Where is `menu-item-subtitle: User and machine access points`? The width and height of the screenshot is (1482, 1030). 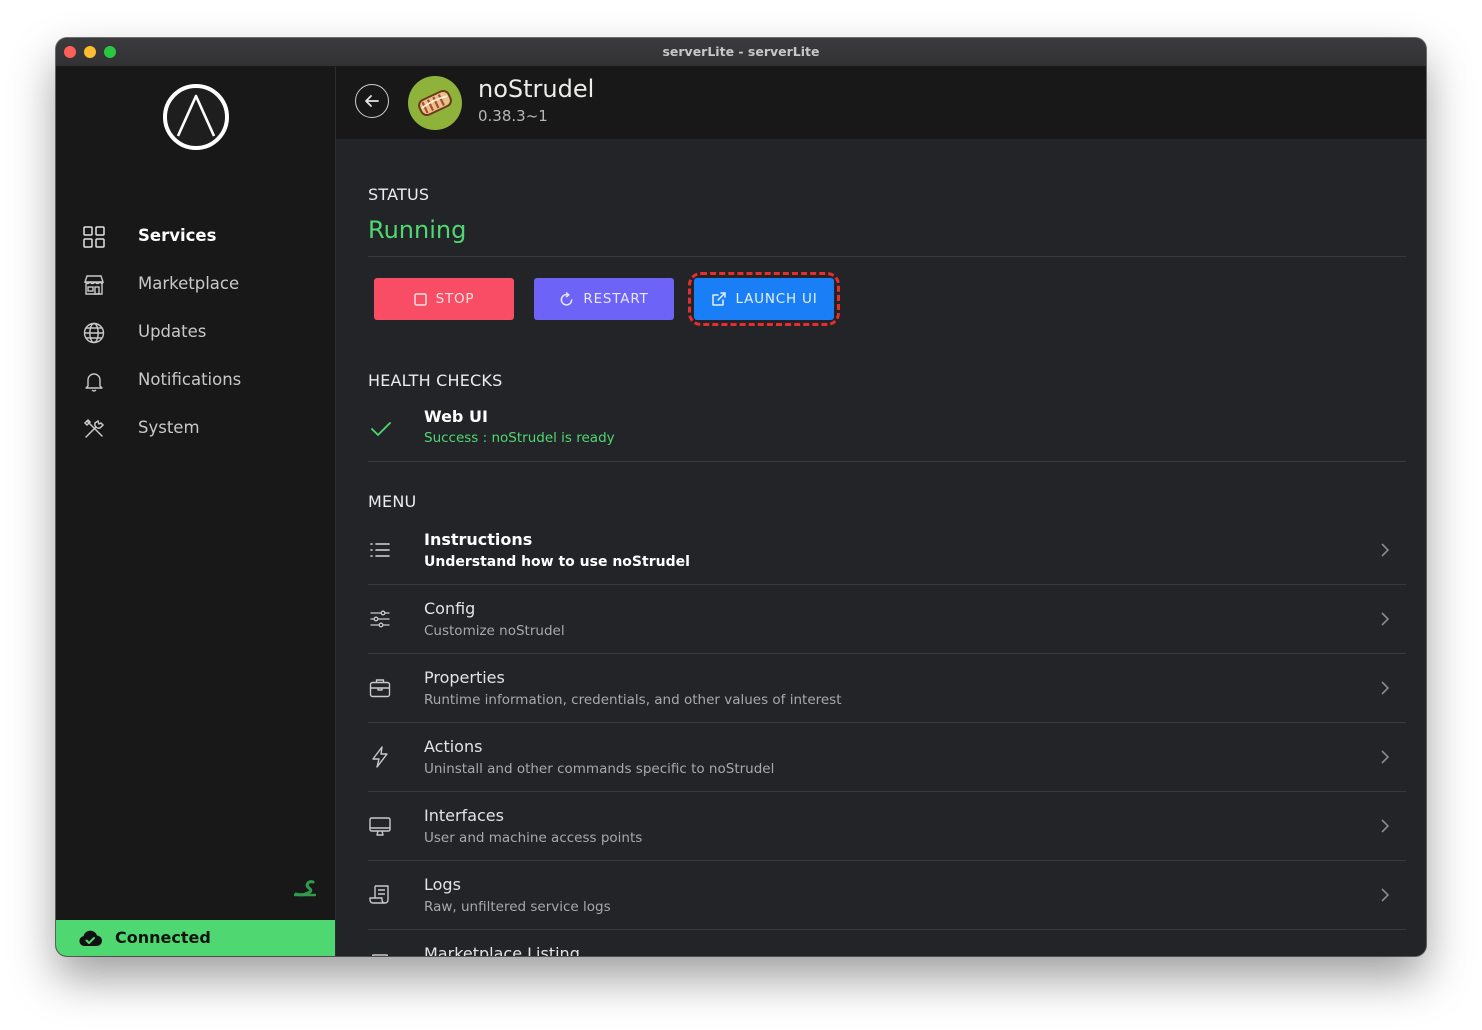
menu-item-subtitle: User and machine access points is located at coordinates (533, 838).